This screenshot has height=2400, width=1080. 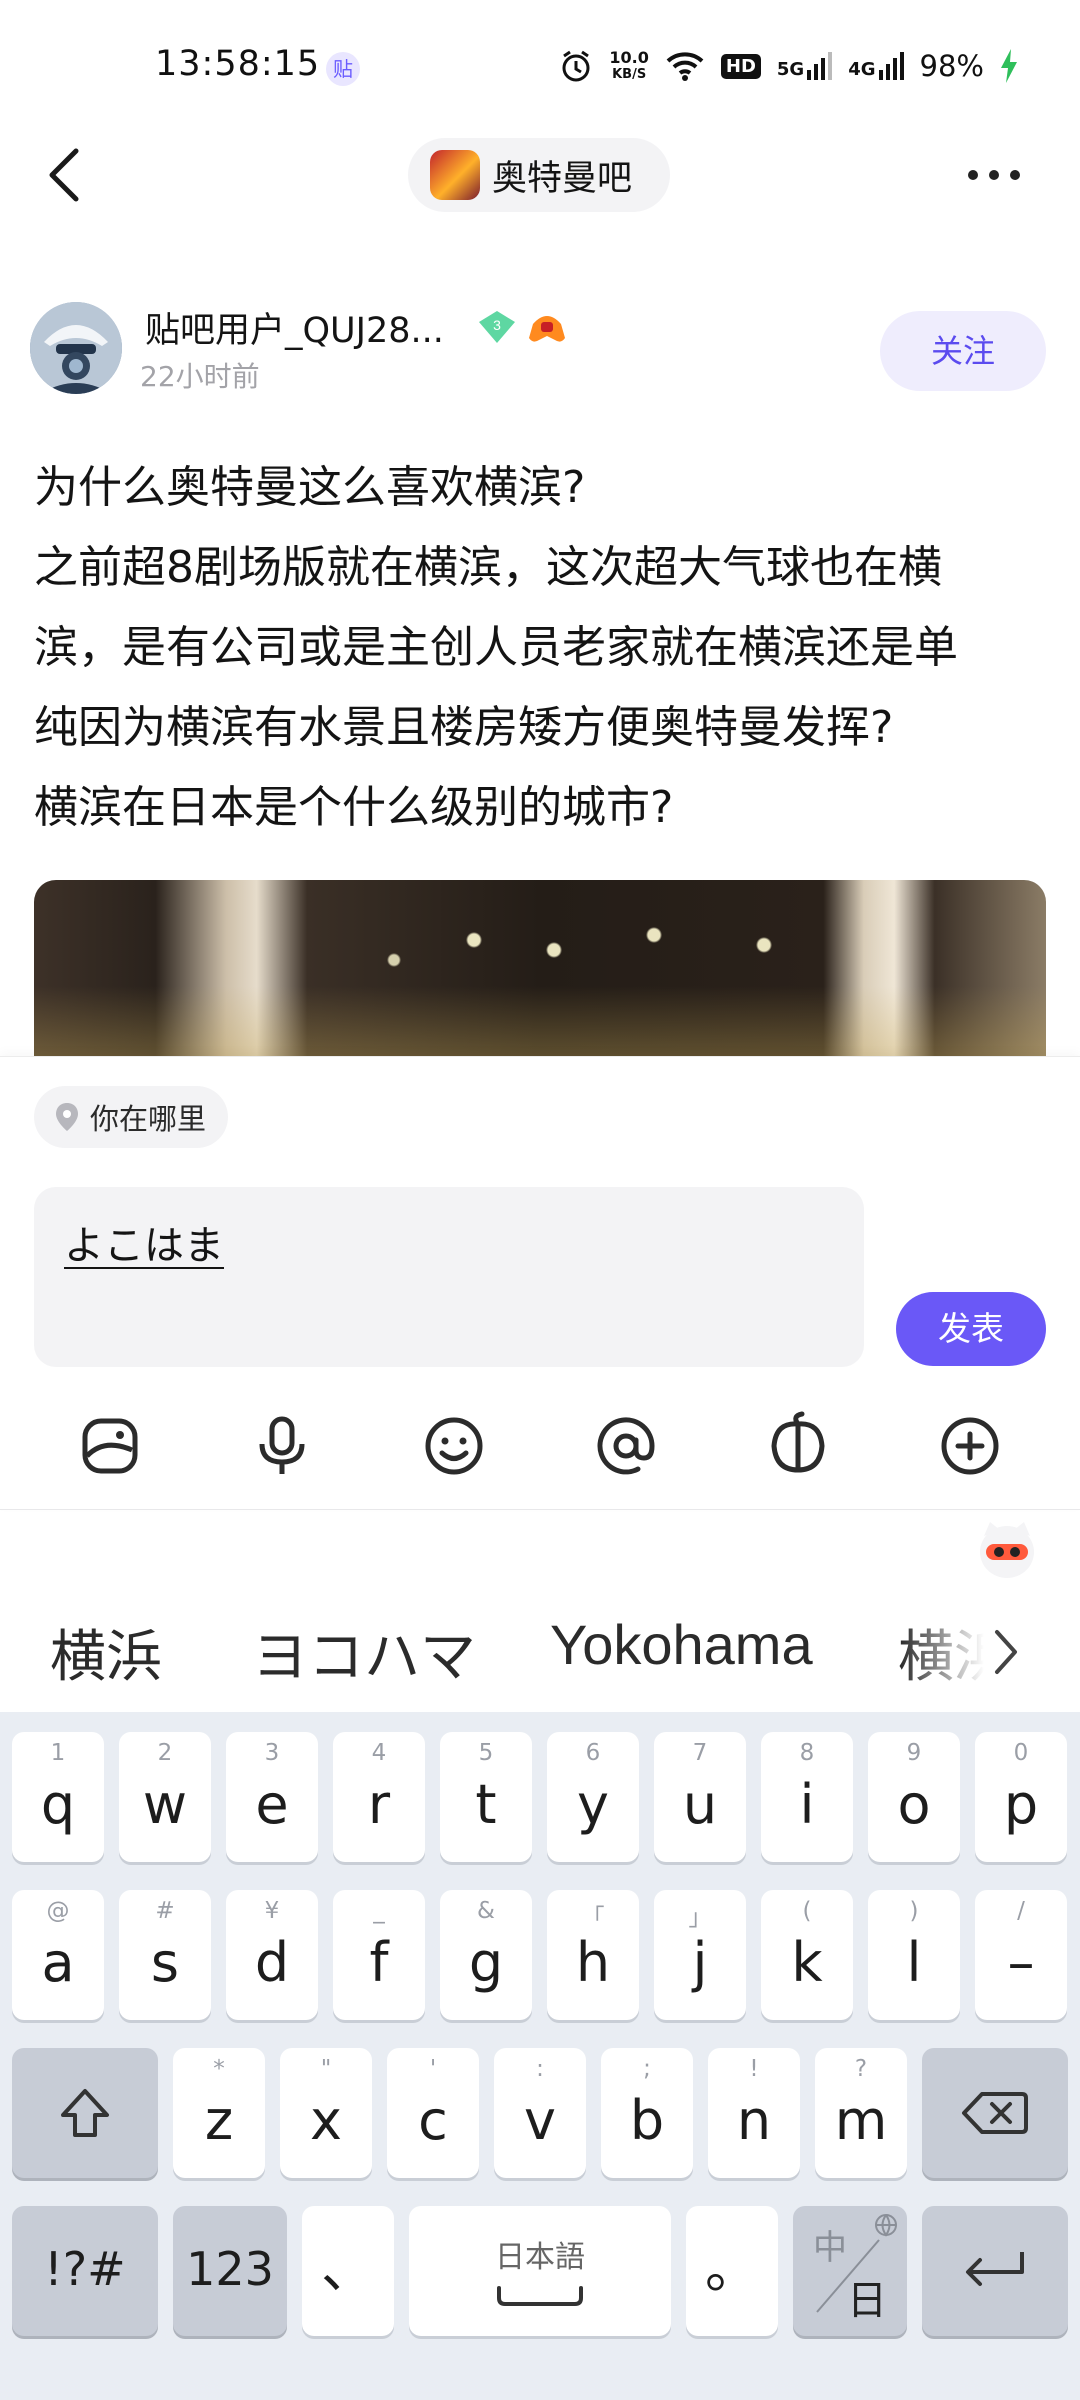 I want to click on send-button: 发表, so click(x=971, y=1329).